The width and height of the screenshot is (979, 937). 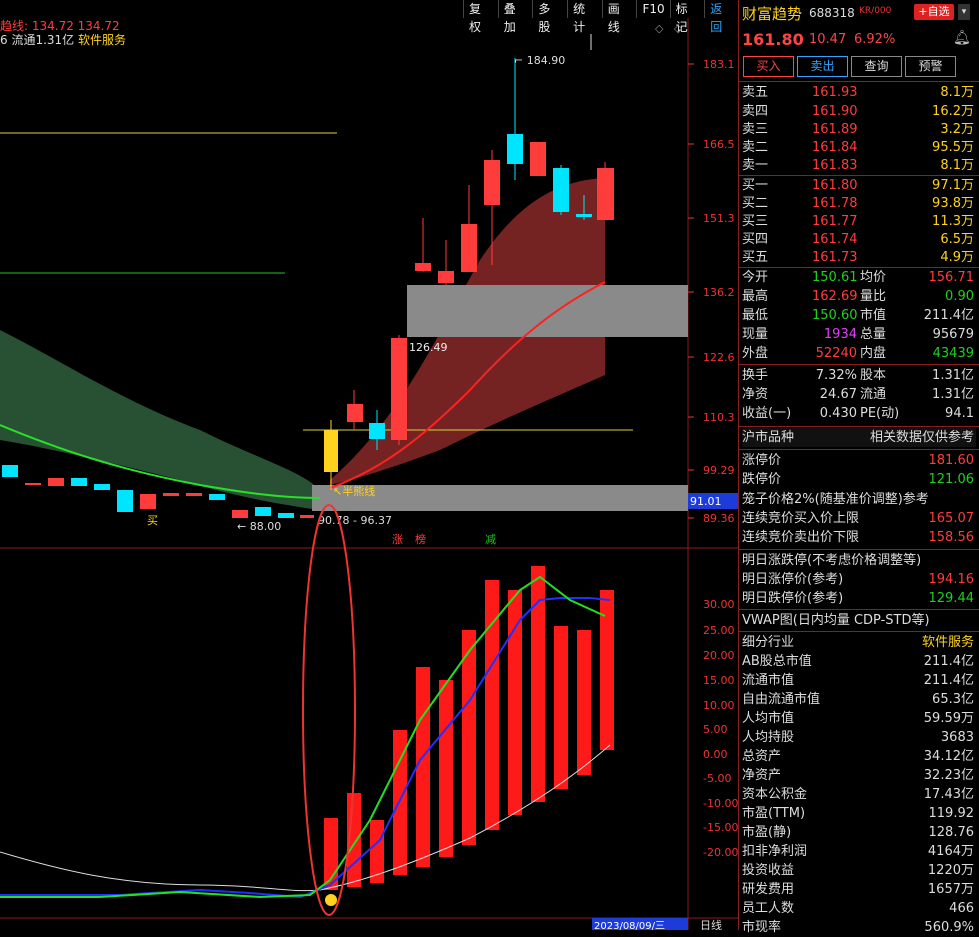 What do you see at coordinates (858, 579) in the screenshot?
I see `tomorrow-row: 明日涨停价(参考) 194.16` at bounding box center [858, 579].